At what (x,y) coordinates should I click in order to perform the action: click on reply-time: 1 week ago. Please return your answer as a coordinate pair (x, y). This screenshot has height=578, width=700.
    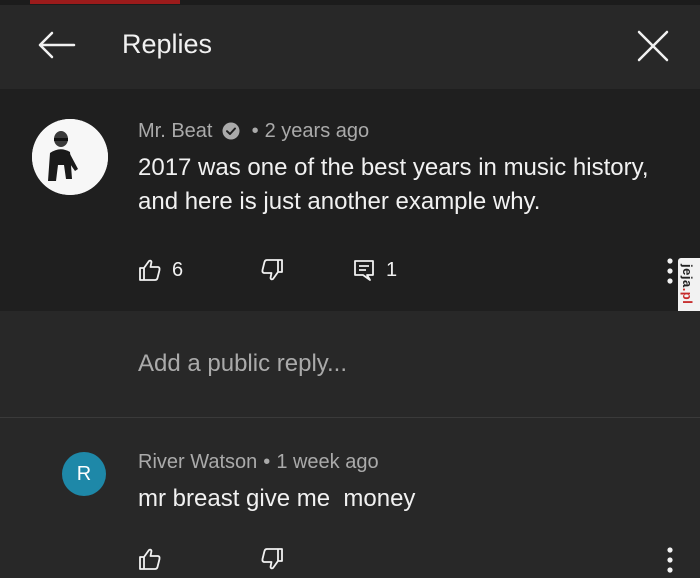
    Looking at the image, I should click on (327, 462).